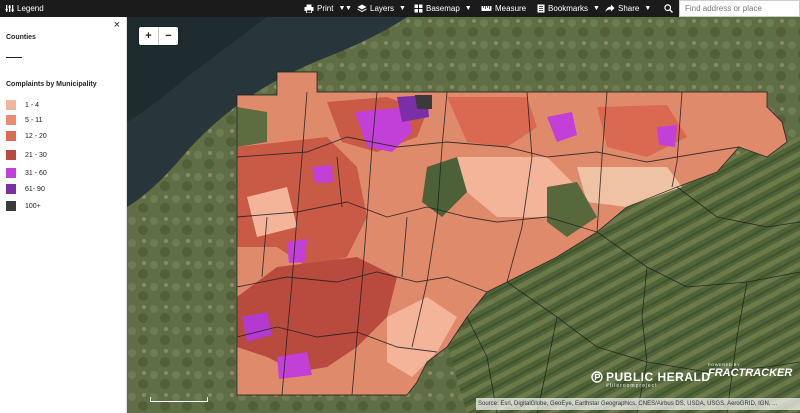 This screenshot has height=413, width=800. I want to click on fractracker-wordmark: FRACTRACKER, so click(750, 373).